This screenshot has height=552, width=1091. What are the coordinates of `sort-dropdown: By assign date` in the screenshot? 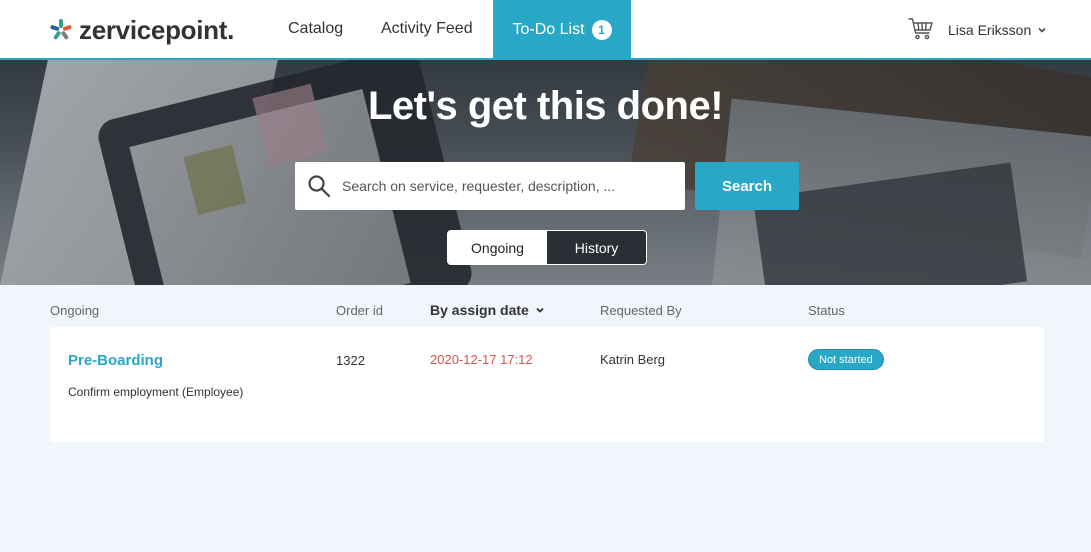 It's located at (487, 310).